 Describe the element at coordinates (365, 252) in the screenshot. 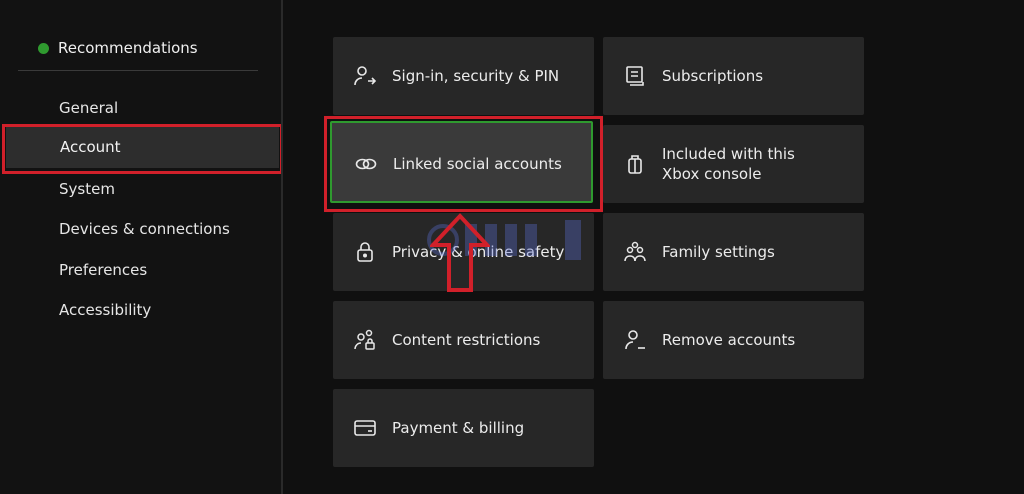

I see `lock-icon` at that location.